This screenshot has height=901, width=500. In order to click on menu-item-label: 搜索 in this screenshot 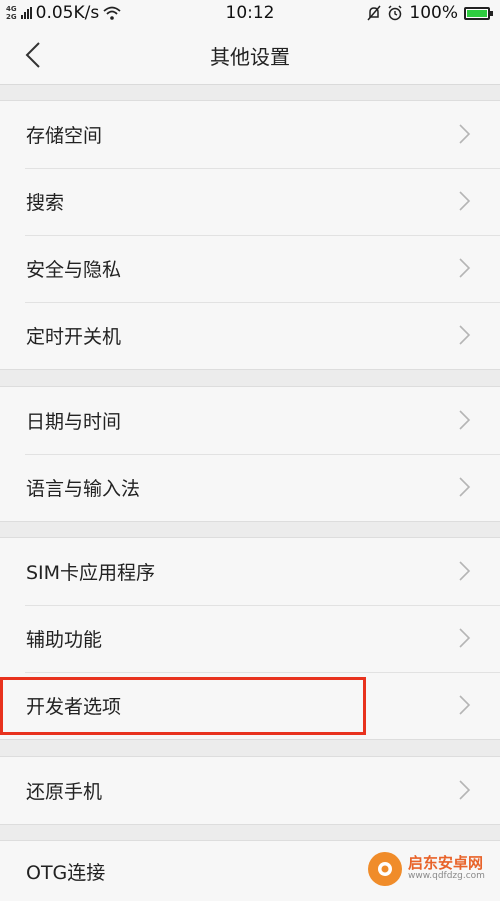, I will do `click(45, 203)`.